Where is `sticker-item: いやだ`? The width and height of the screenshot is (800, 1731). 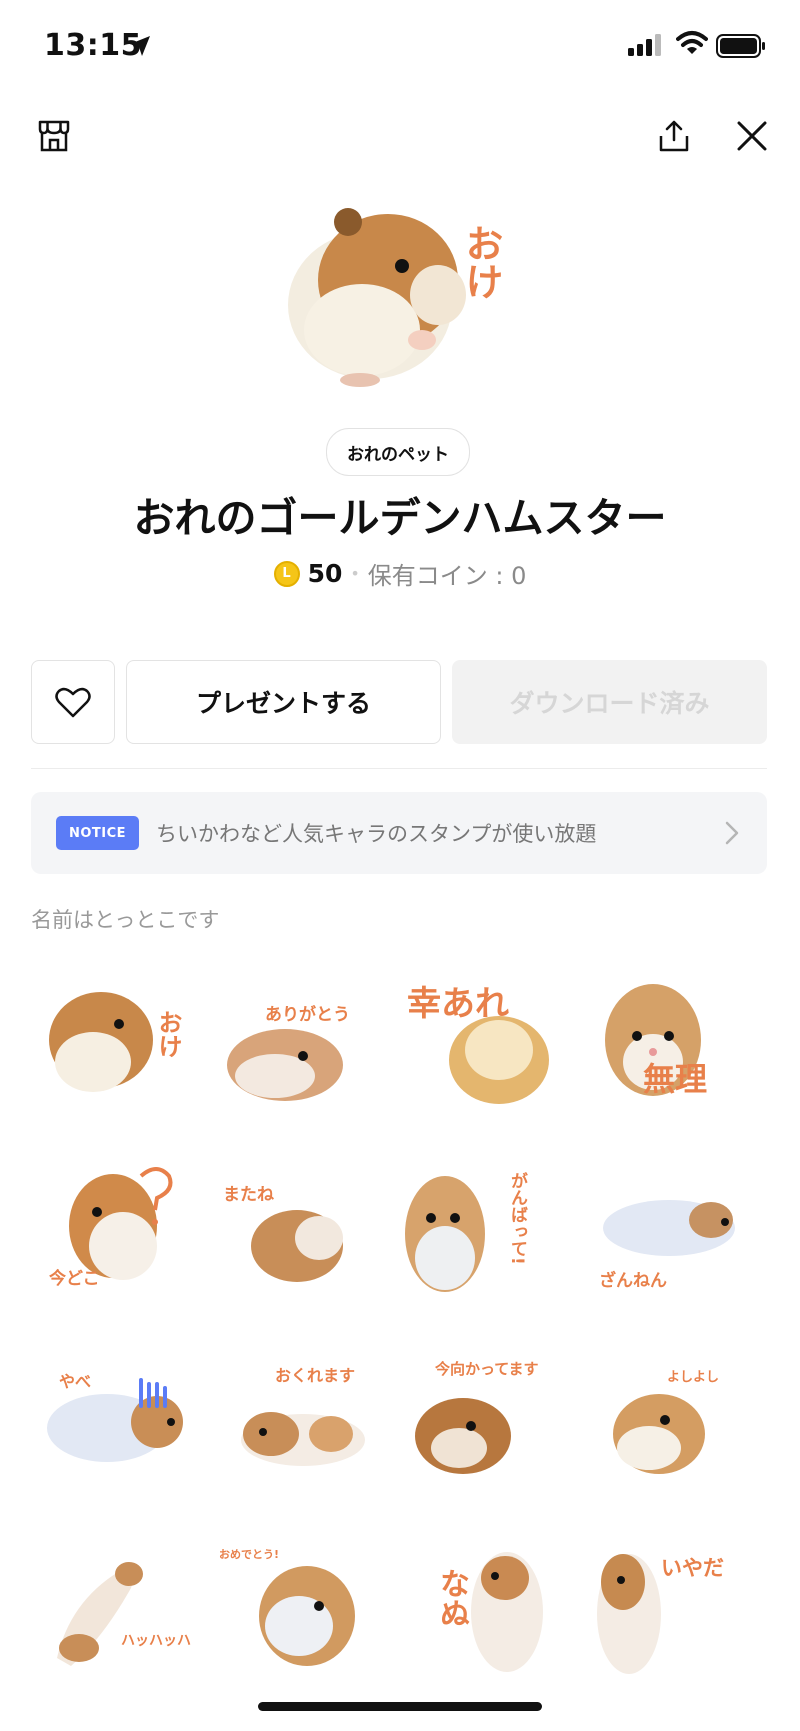
sticker-item: いやだ is located at coordinates (675, 1601).